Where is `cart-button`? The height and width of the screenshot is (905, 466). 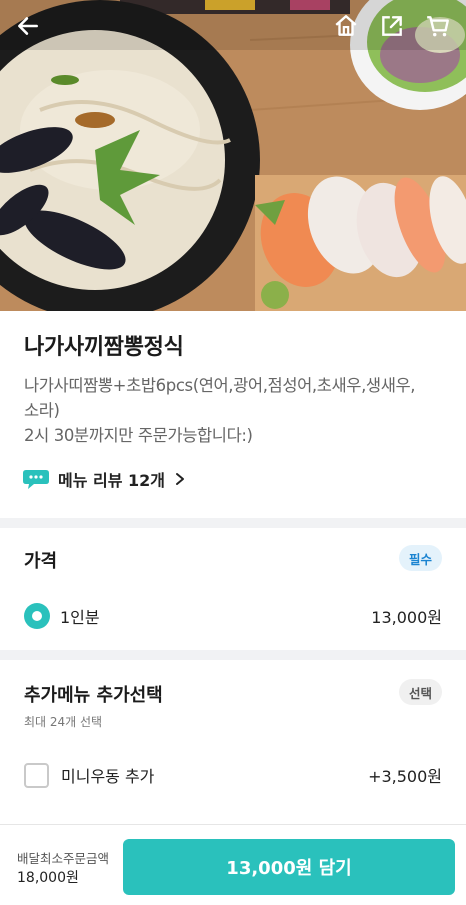
cart-button is located at coordinates (438, 26).